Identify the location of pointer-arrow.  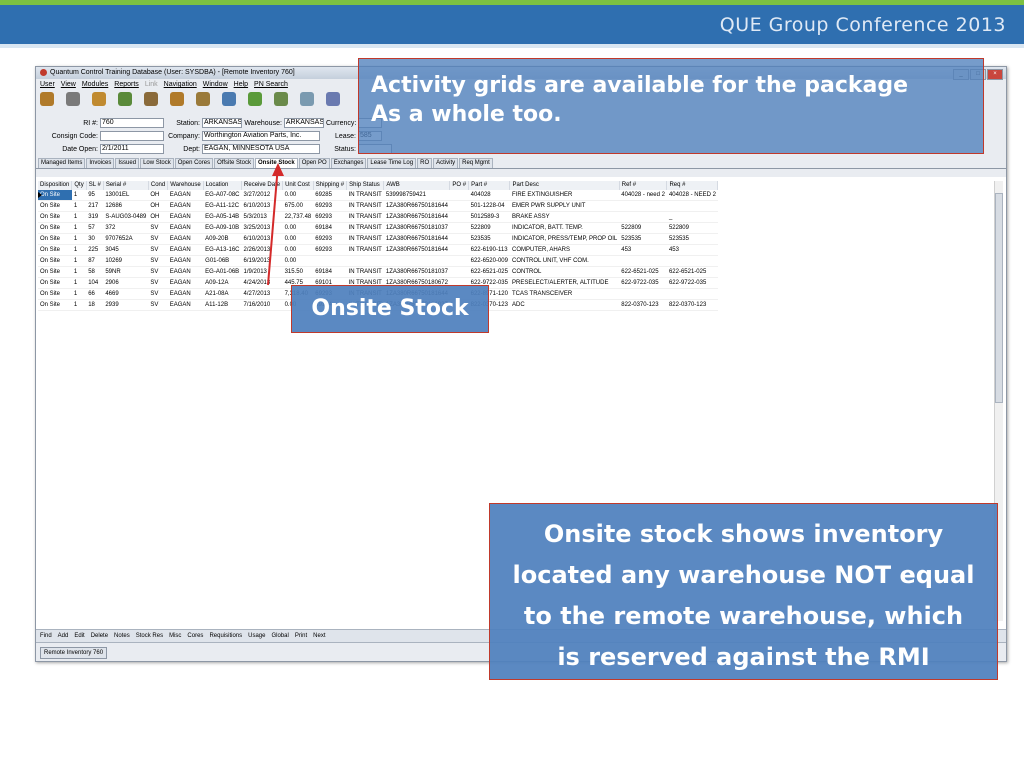
(275, 224).